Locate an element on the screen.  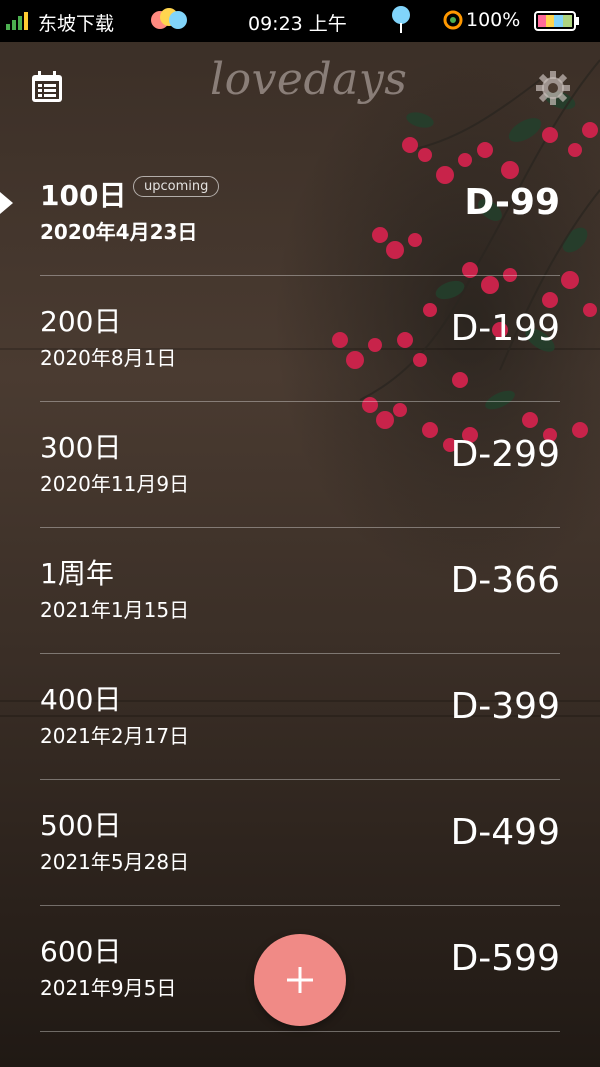
location-icon is located at coordinates (401, 19).